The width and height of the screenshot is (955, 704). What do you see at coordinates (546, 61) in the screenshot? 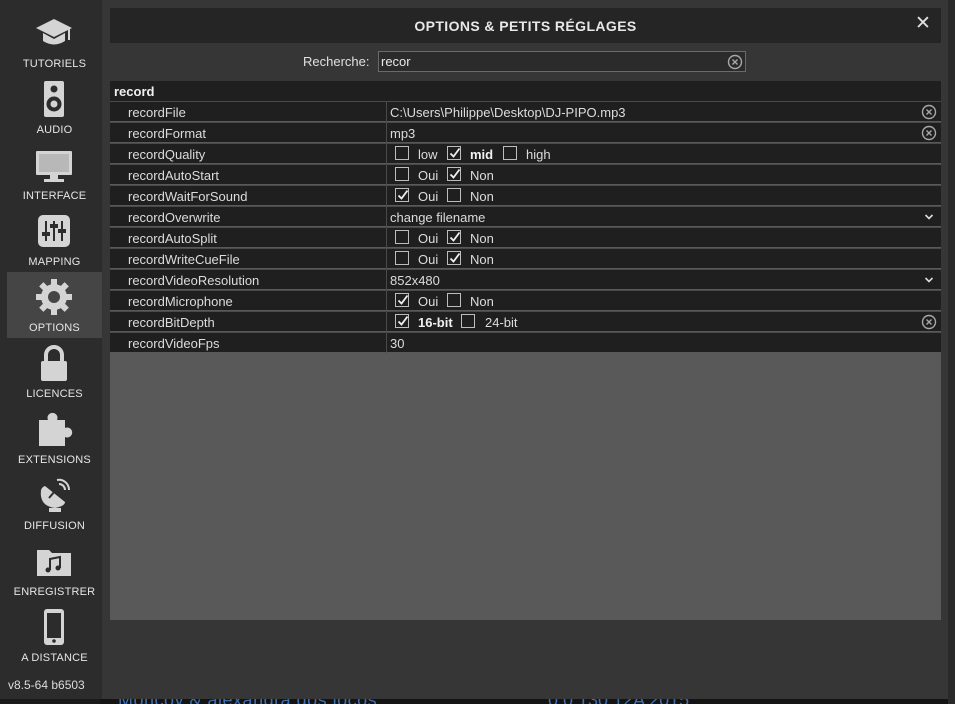
I see `search-input` at bounding box center [546, 61].